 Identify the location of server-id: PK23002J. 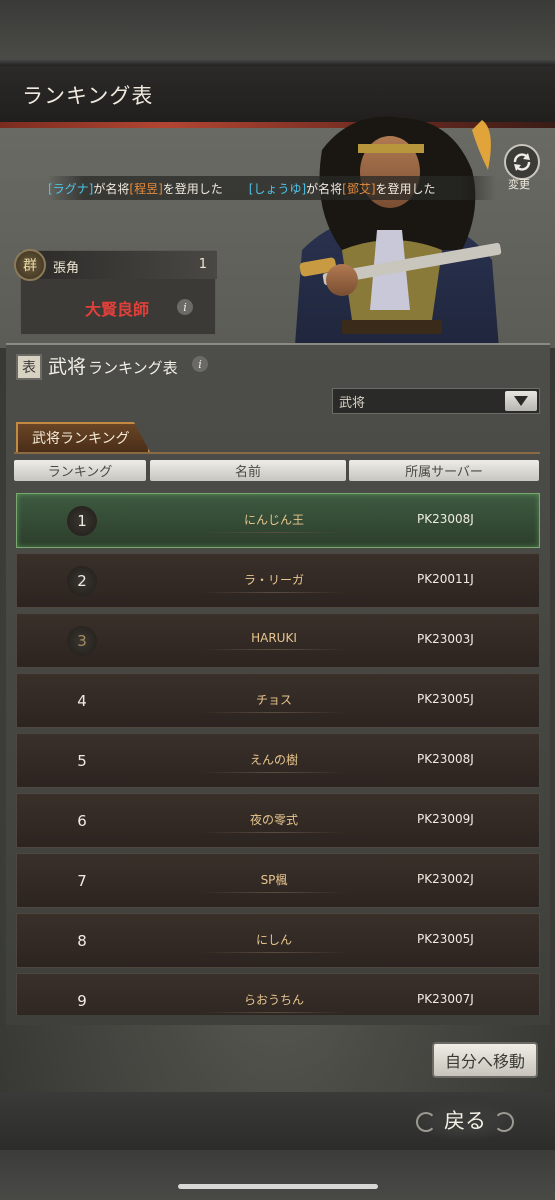
(445, 879).